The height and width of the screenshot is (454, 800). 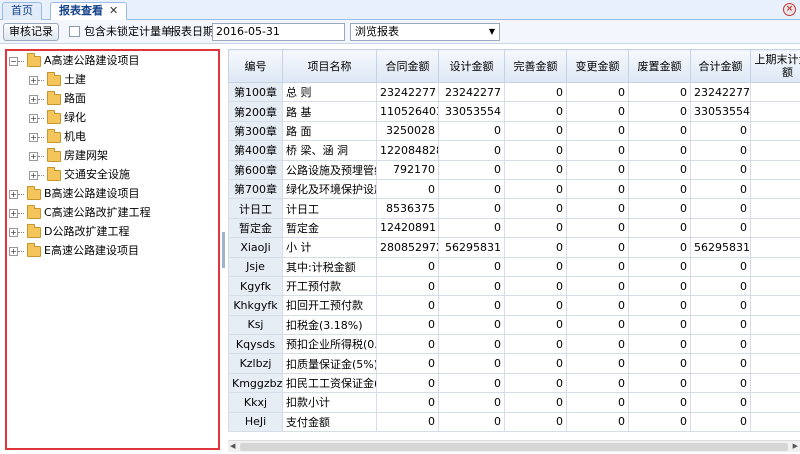 What do you see at coordinates (192, 31) in the screenshot?
I see `report-date-label: 报表日期` at bounding box center [192, 31].